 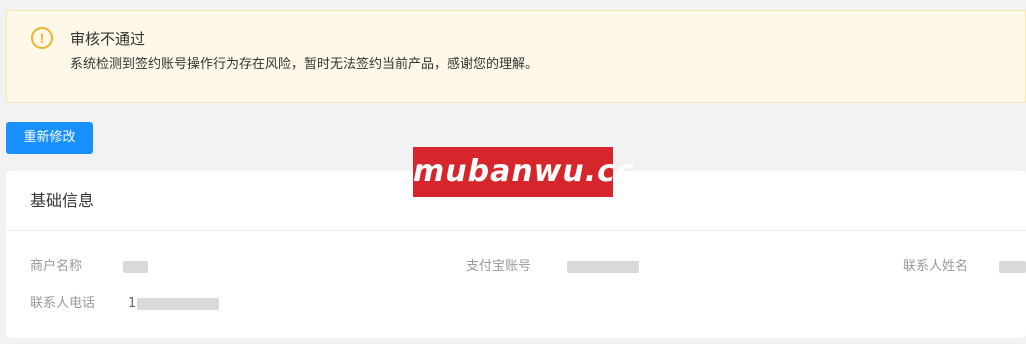 What do you see at coordinates (62, 200) in the screenshot?
I see `card-title: 基础信息` at bounding box center [62, 200].